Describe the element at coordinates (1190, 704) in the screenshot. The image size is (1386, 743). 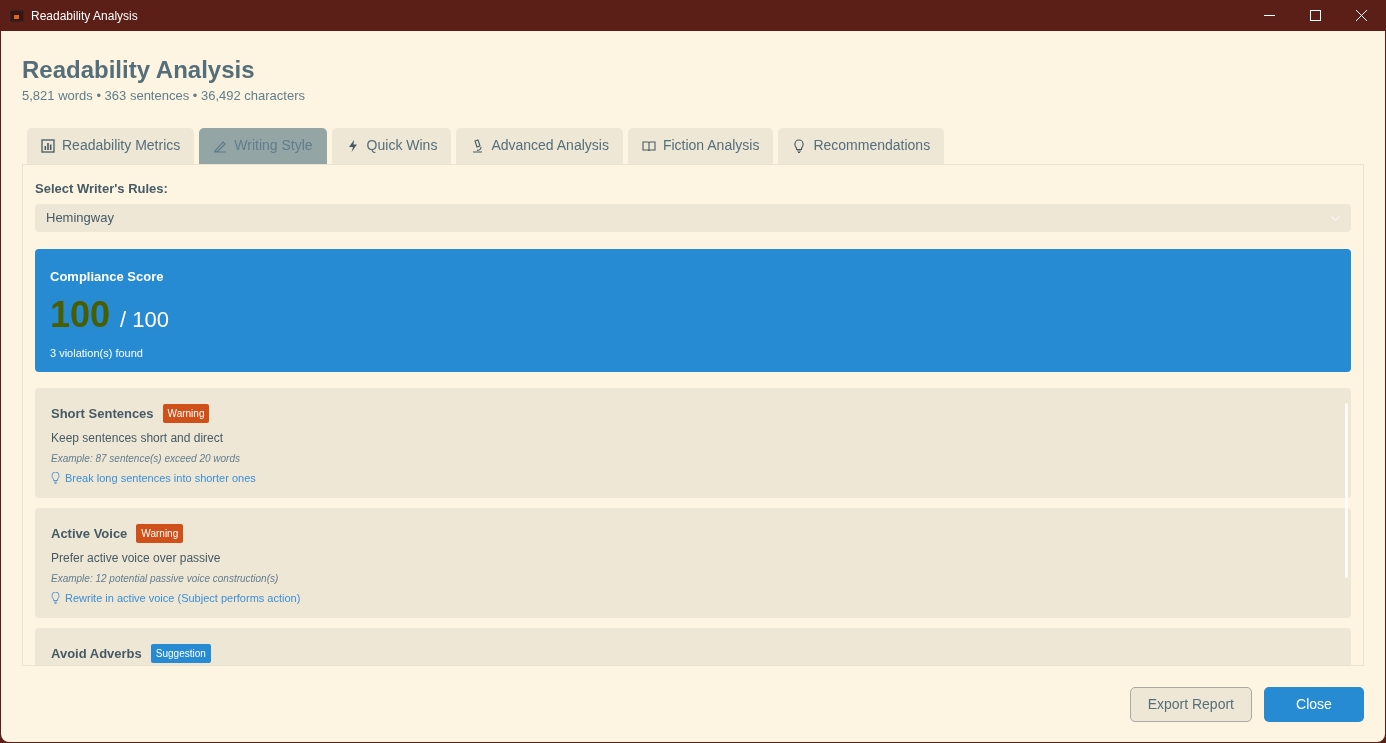
I see `export-report-button: Export Report` at that location.